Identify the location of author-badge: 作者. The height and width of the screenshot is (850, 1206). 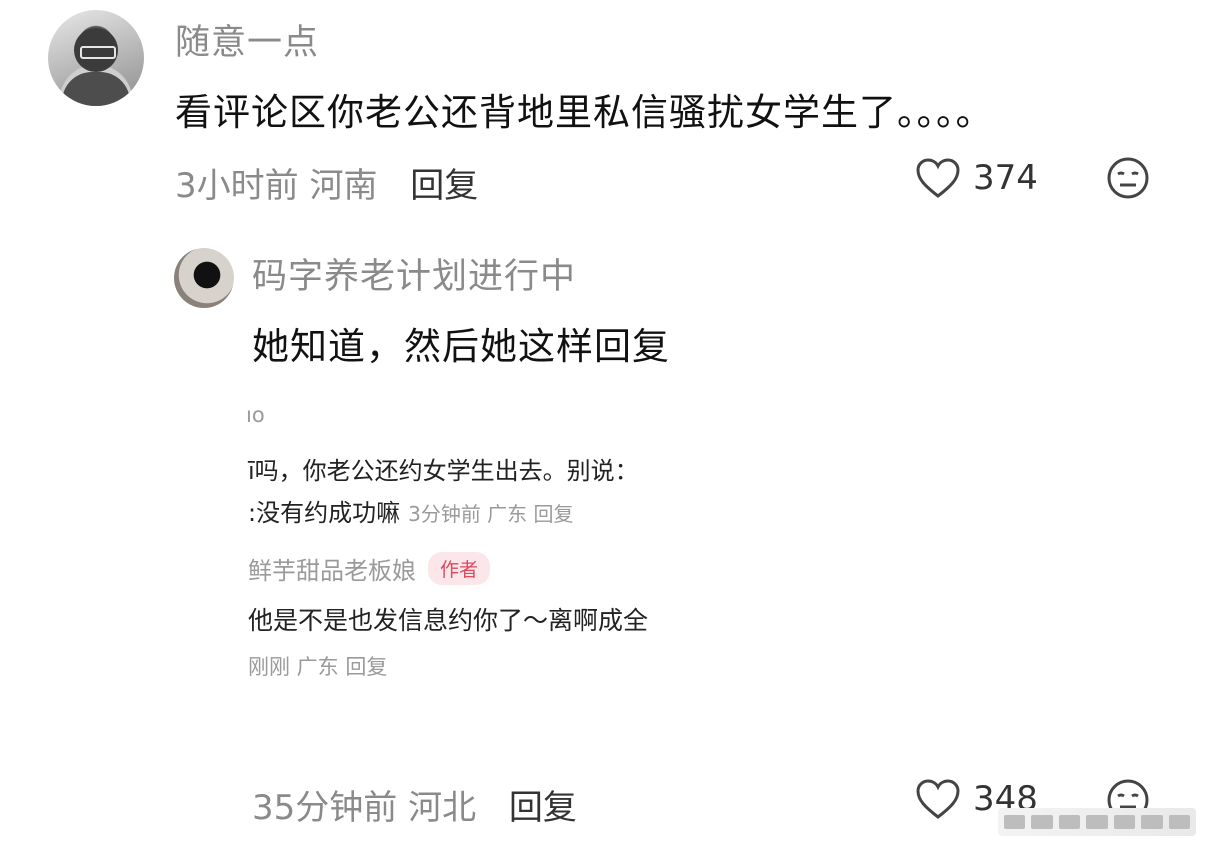
(459, 568).